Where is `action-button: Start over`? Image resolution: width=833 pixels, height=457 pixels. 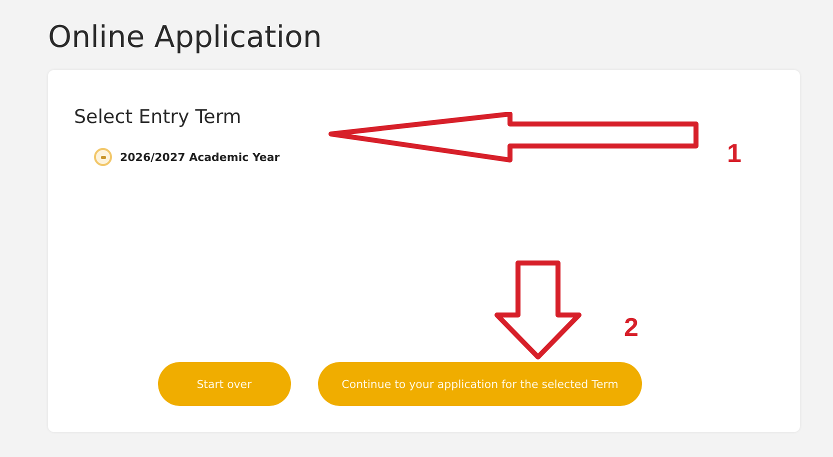
action-button: Start over is located at coordinates (224, 384).